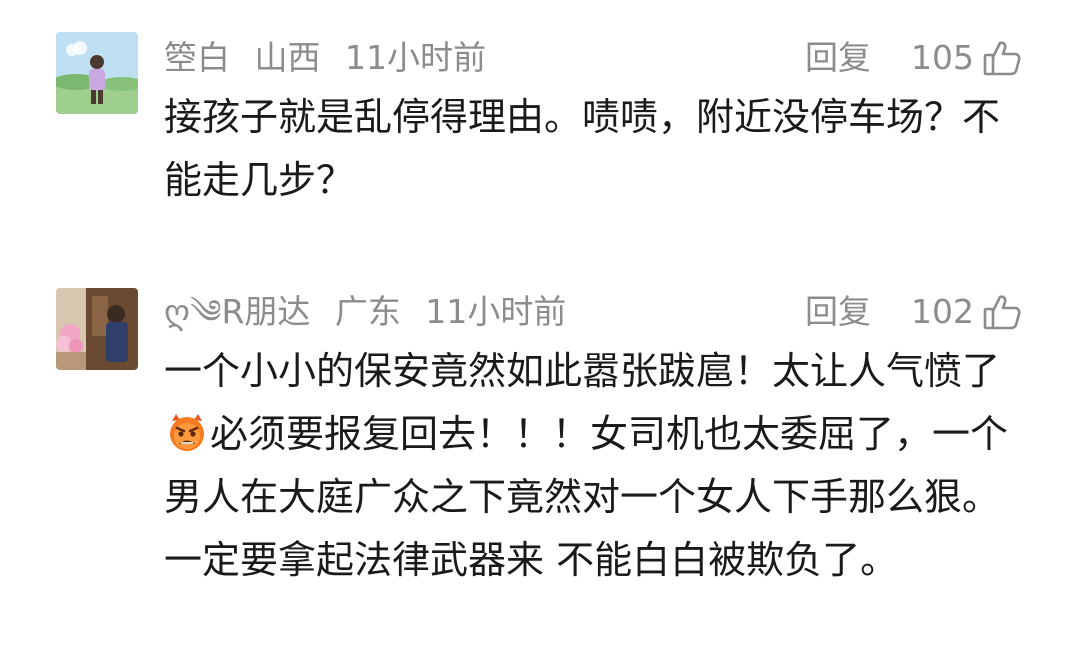  What do you see at coordinates (237, 311) in the screenshot?
I see `username: ღ༄R朋达` at bounding box center [237, 311].